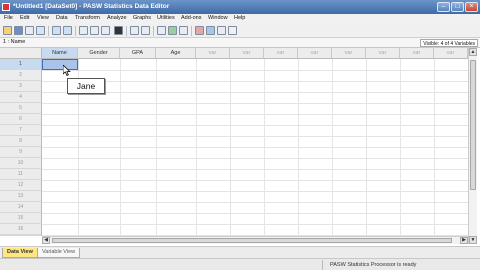 This screenshot has width=480, height=270. I want to click on grid-corner, so click(21, 53).